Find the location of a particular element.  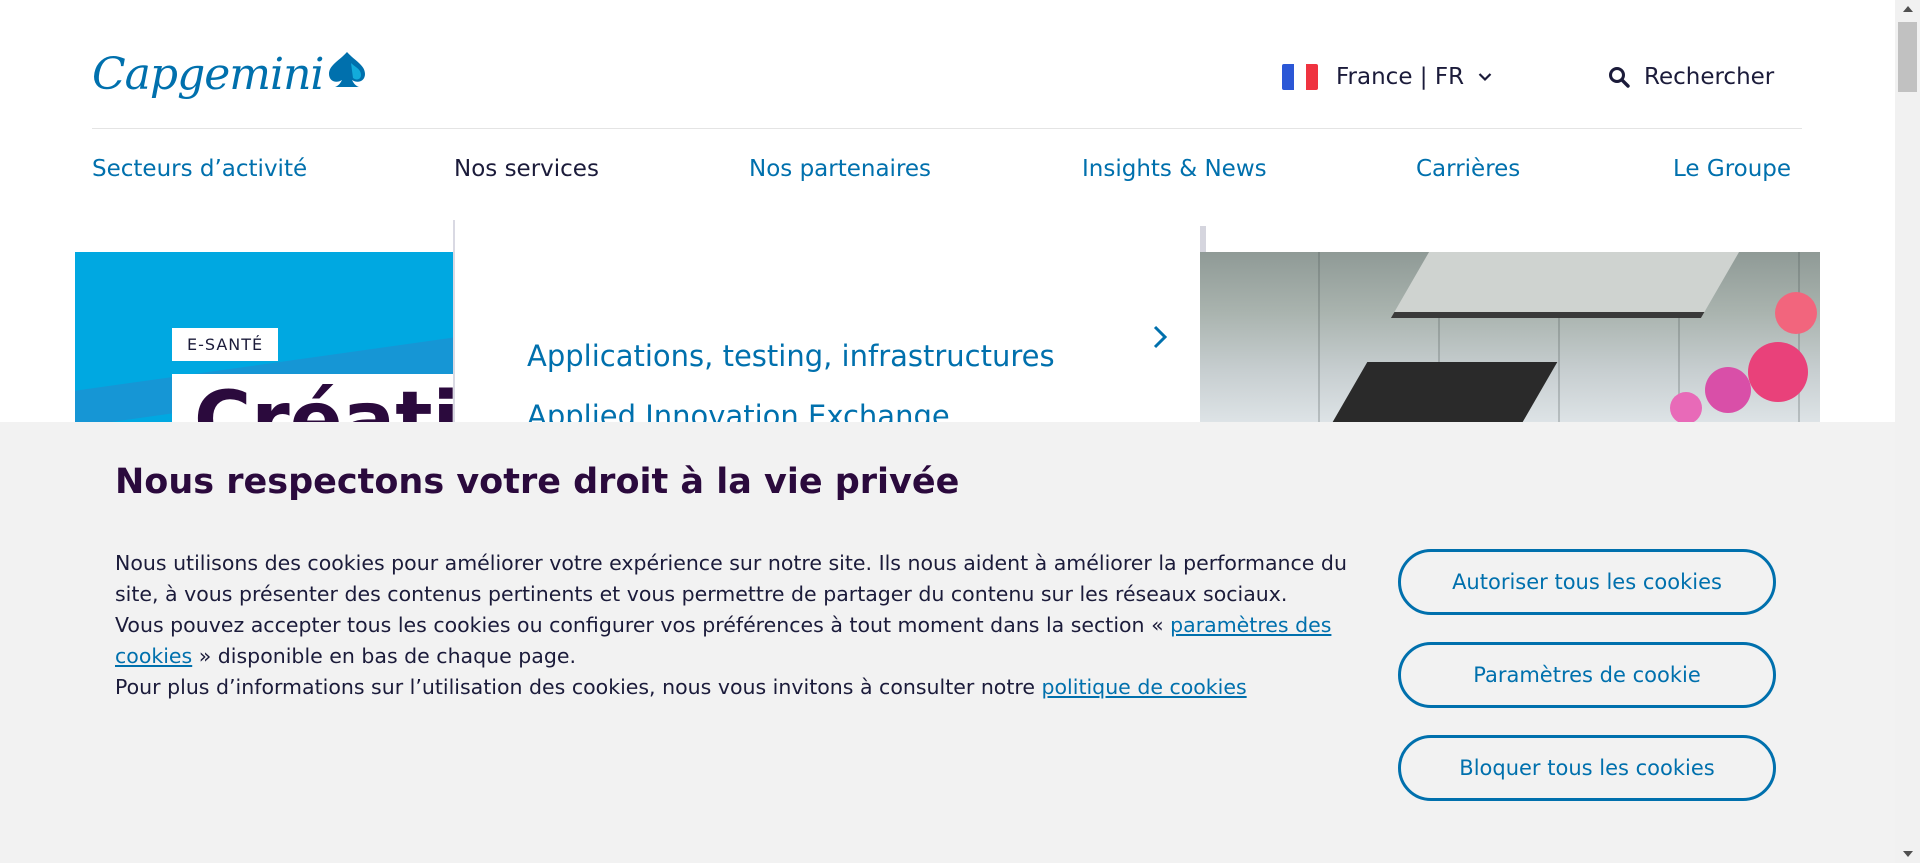

language-label: France | FR is located at coordinates (1400, 77).